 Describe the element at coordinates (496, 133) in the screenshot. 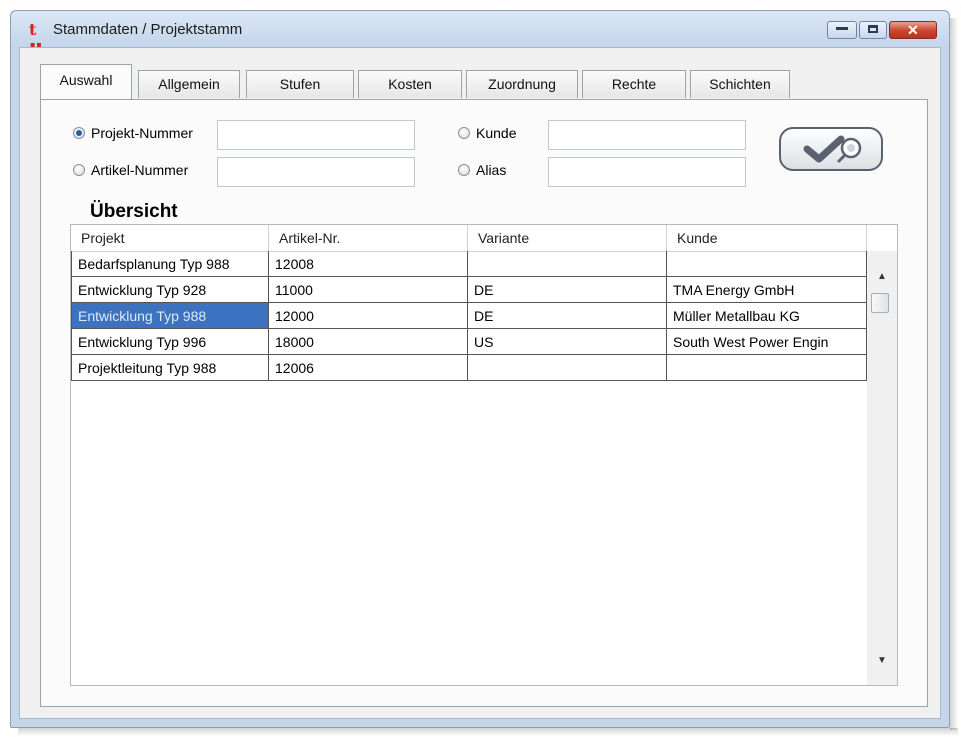

I see `radio-label: Kunde` at that location.